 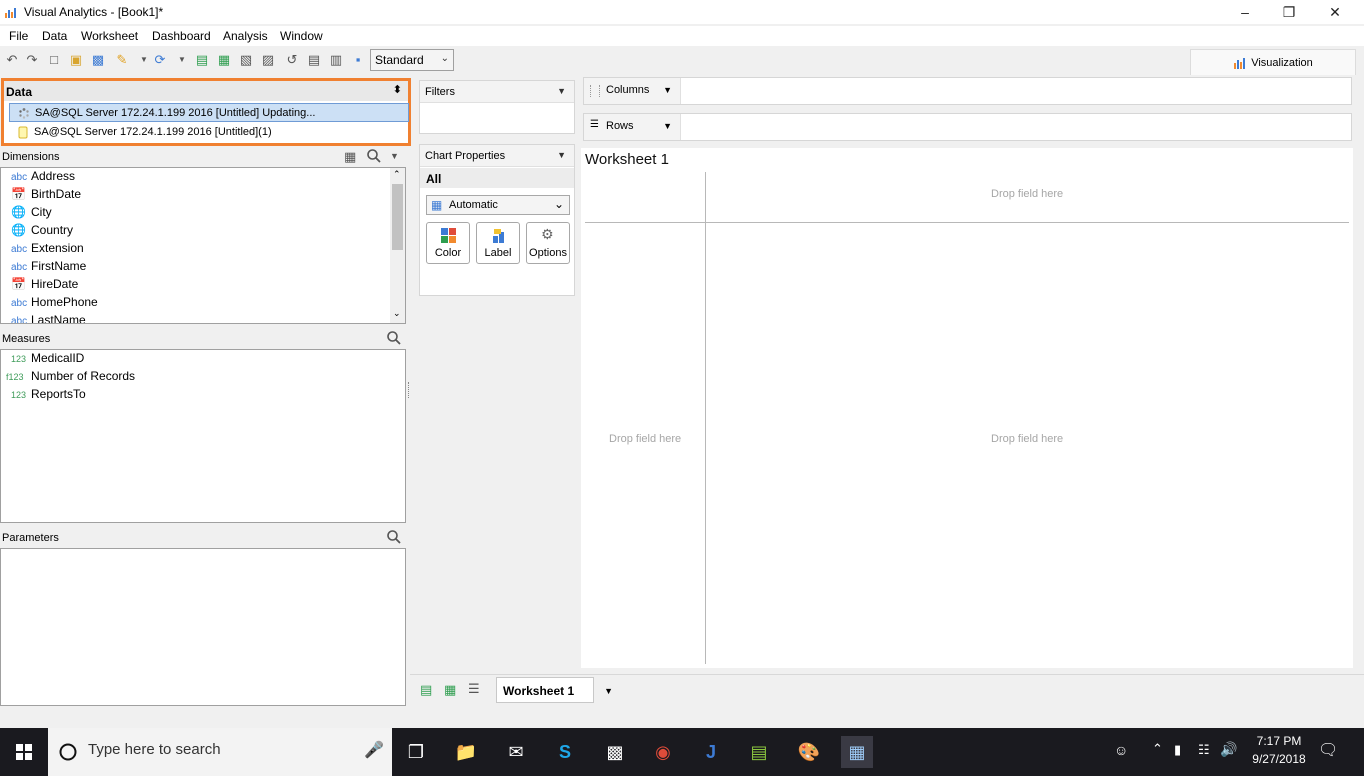 What do you see at coordinates (759, 752) in the screenshot?
I see `spreadsheet-app-icon: ▤` at bounding box center [759, 752].